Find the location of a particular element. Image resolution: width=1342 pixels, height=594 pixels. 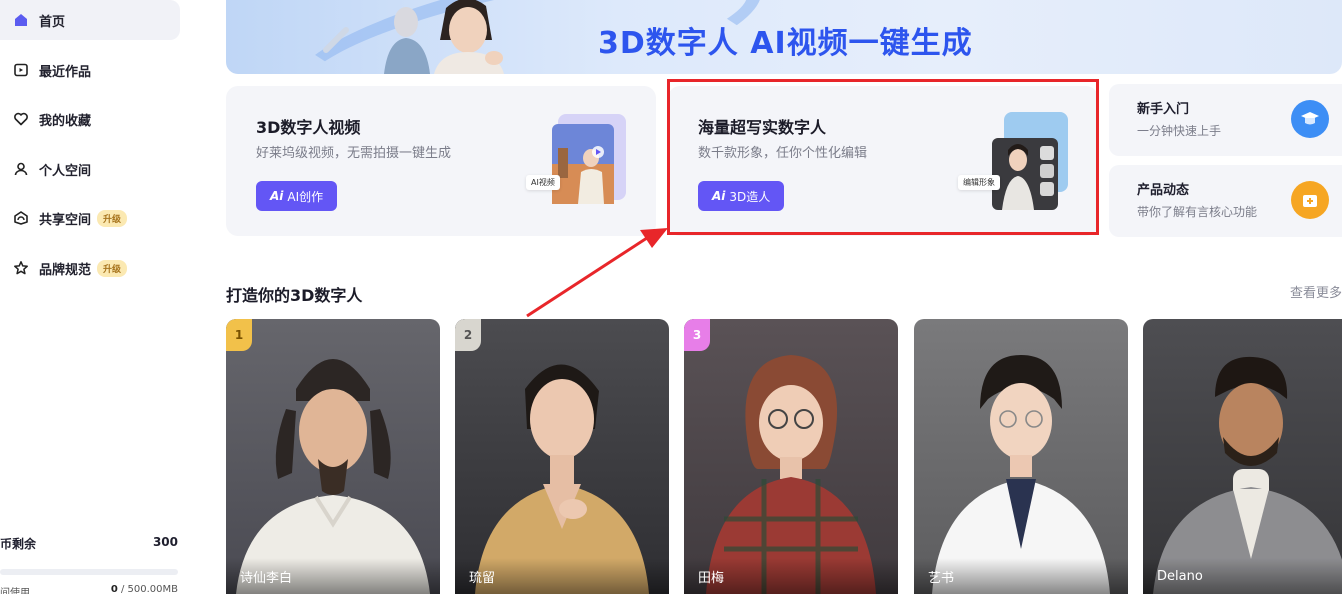

sidebar-item-brand: 品牌规范 升级 is located at coordinates (90, 268).